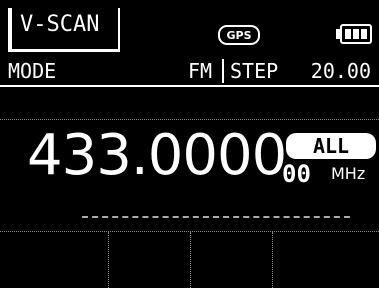 The height and width of the screenshot is (288, 379). What do you see at coordinates (32, 71) in the screenshot?
I see `mode-label: MODE` at bounding box center [32, 71].